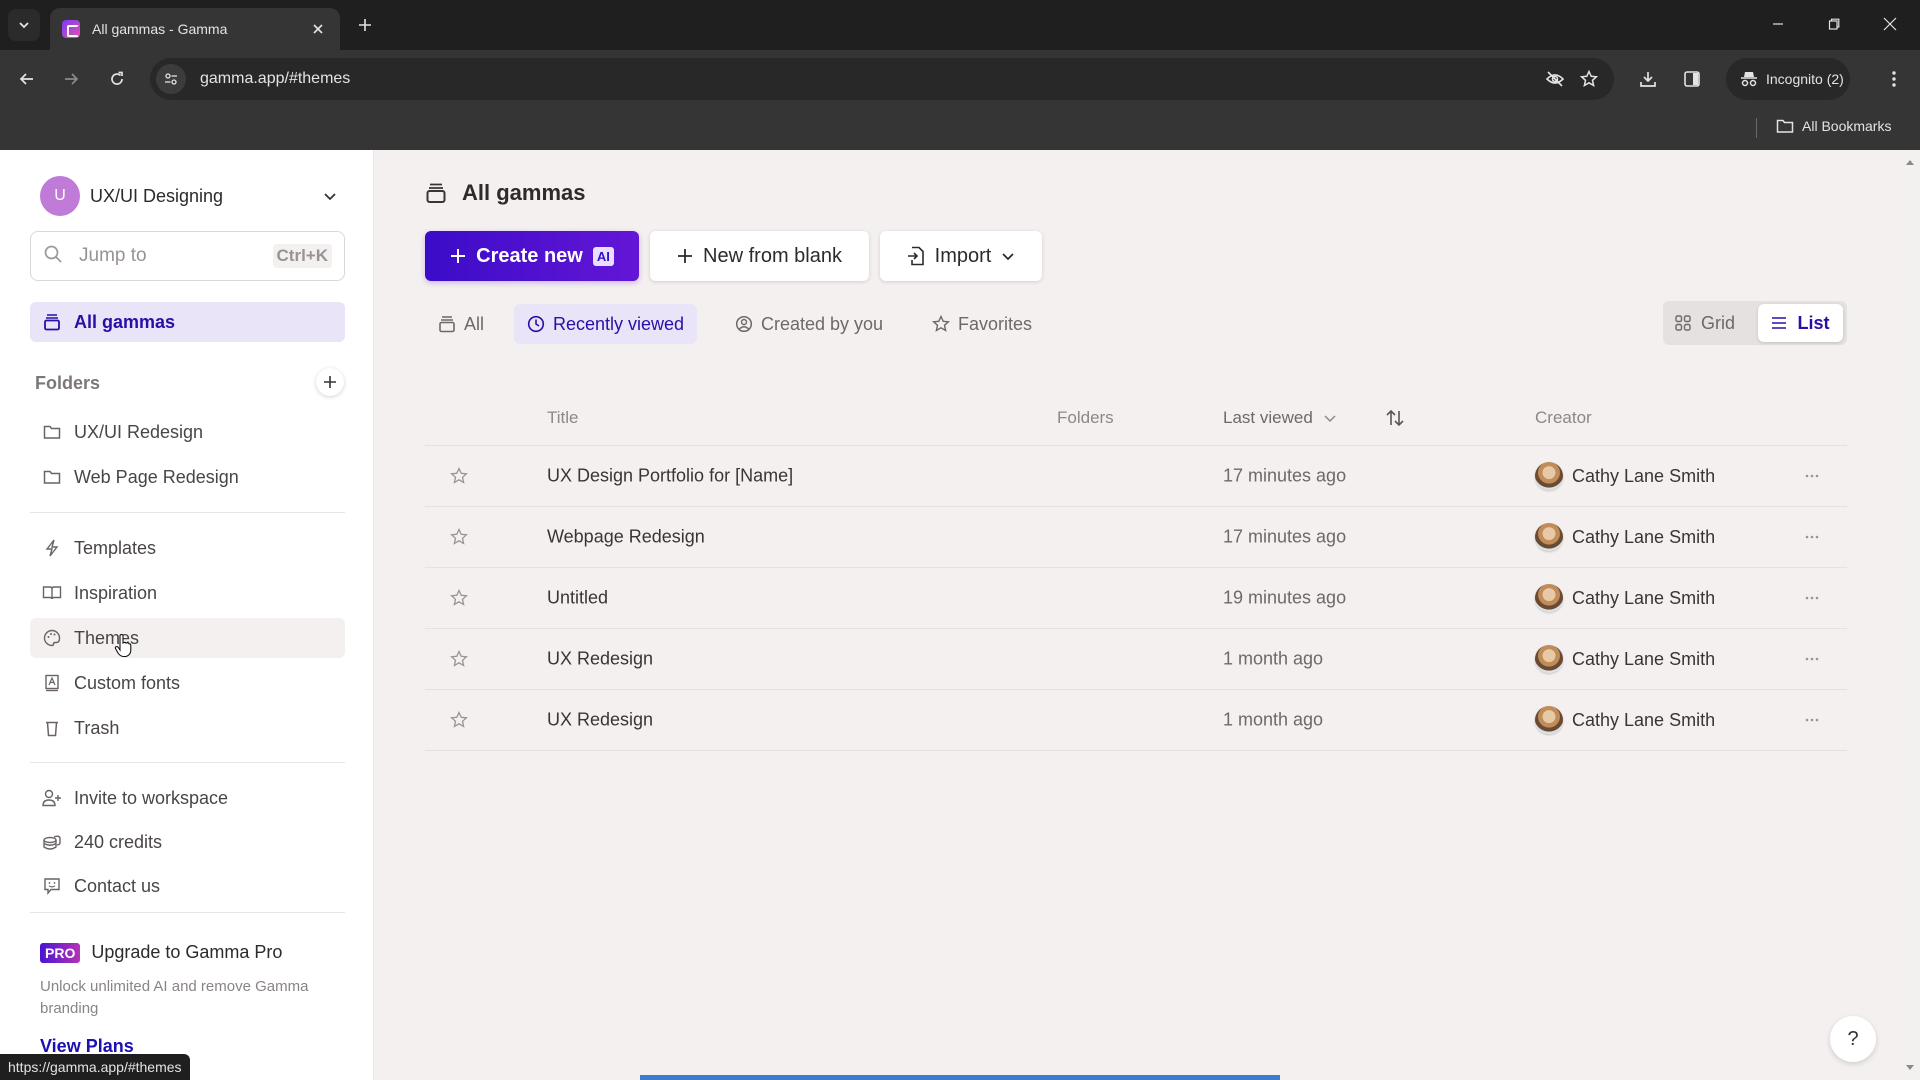  What do you see at coordinates (187, 842) in the screenshot?
I see `sidebar-item-credits: 240 credits` at bounding box center [187, 842].